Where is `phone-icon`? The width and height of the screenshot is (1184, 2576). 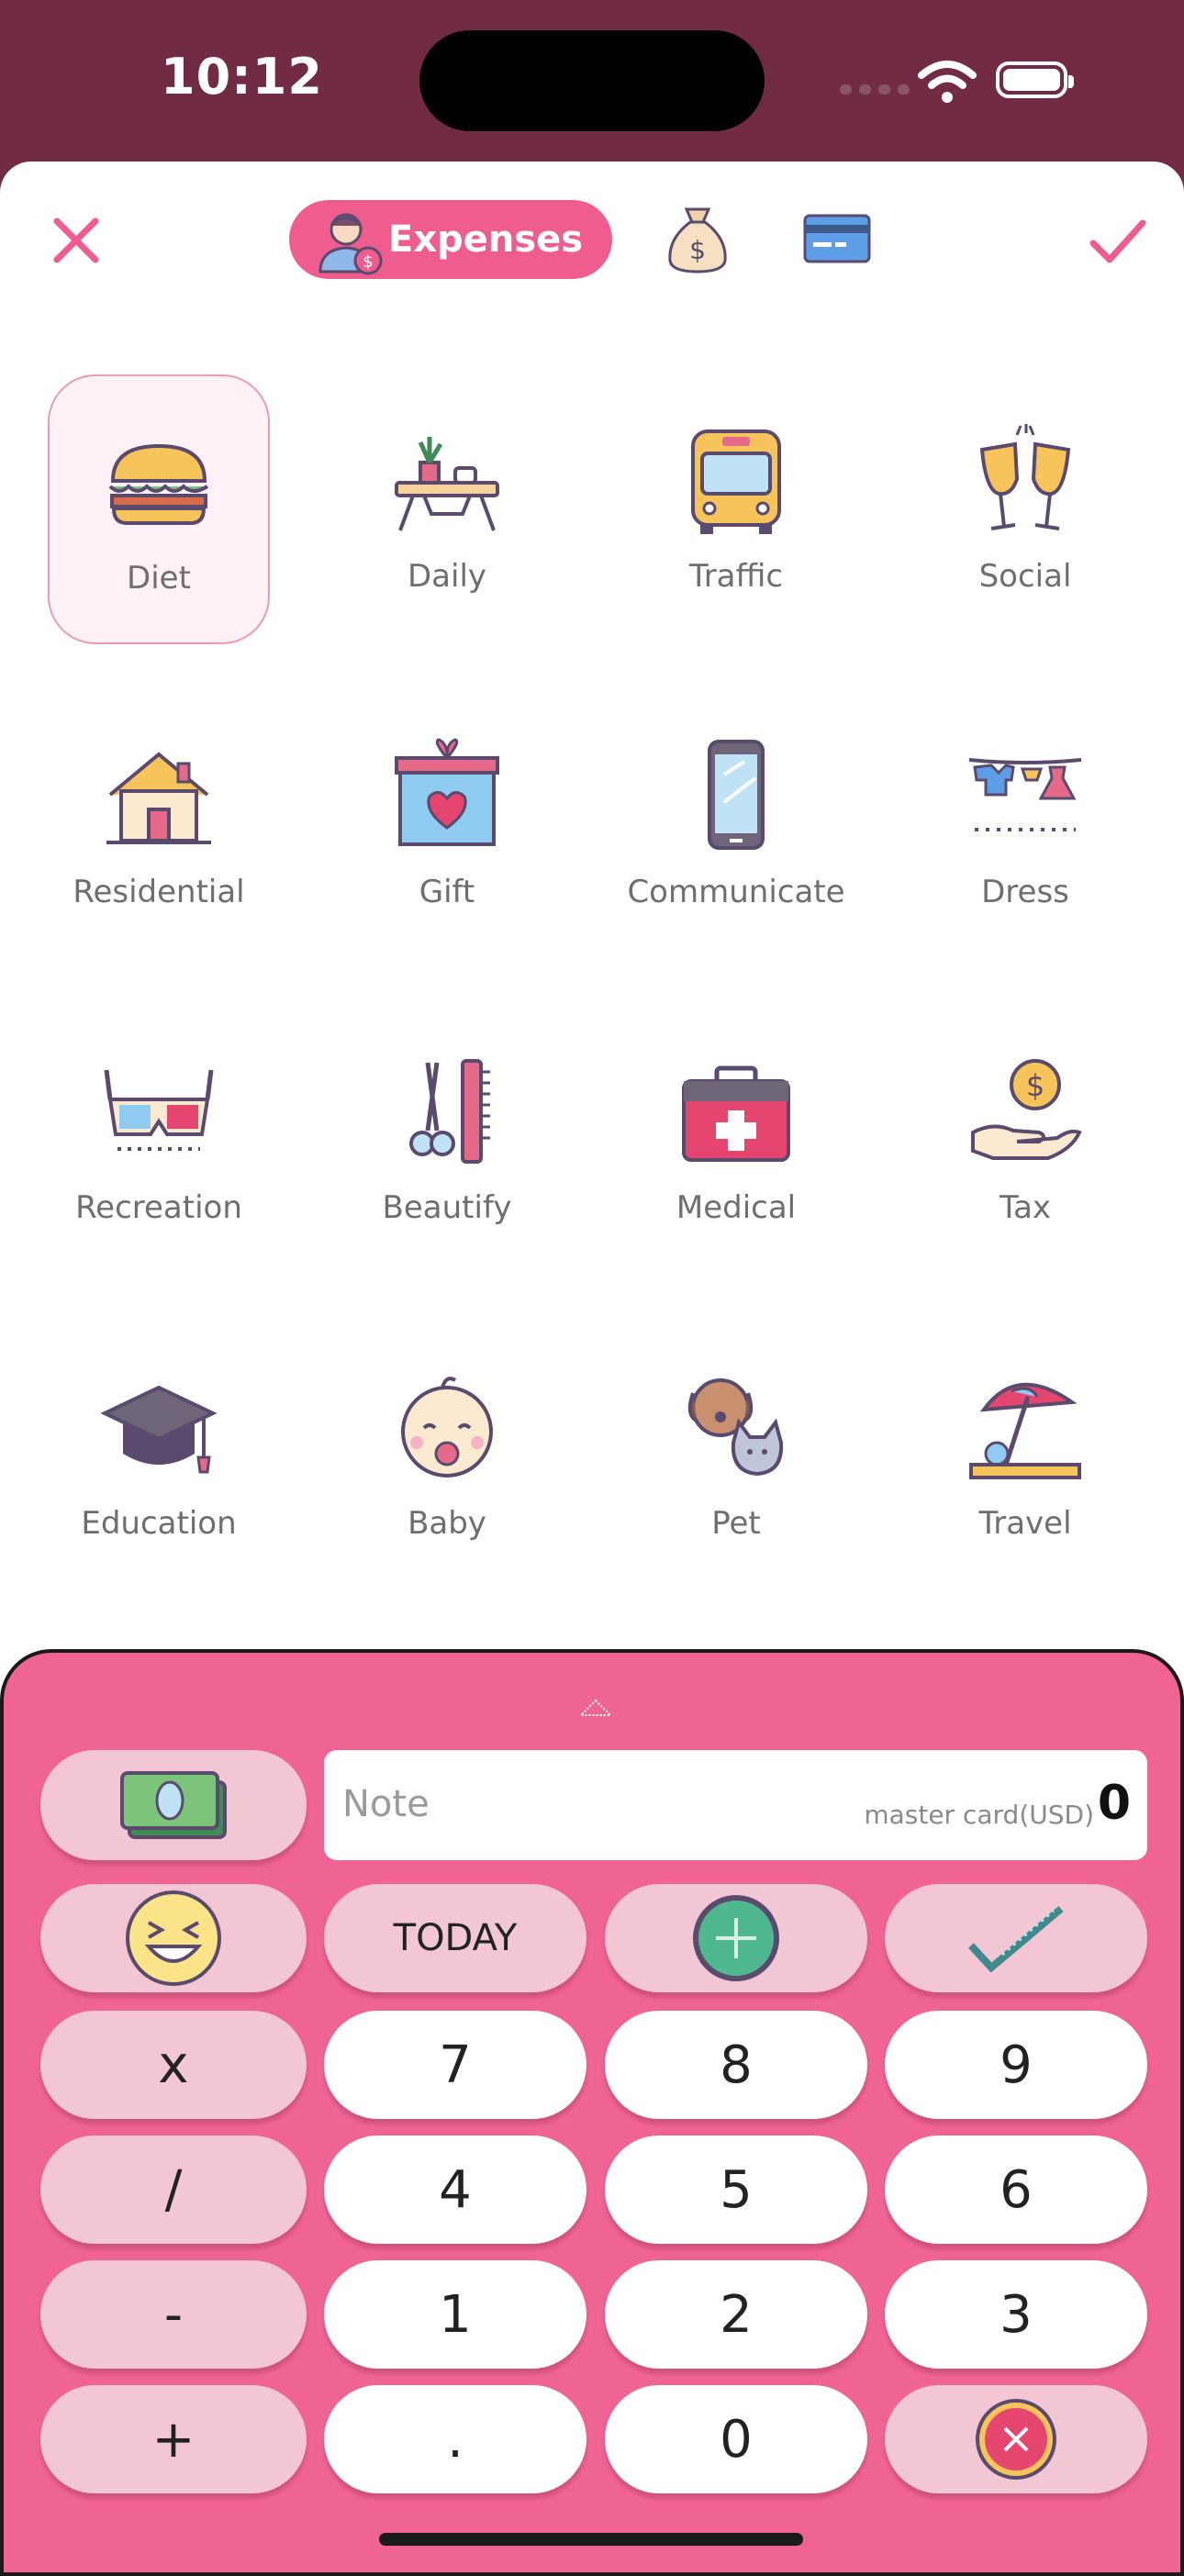 phone-icon is located at coordinates (736, 795).